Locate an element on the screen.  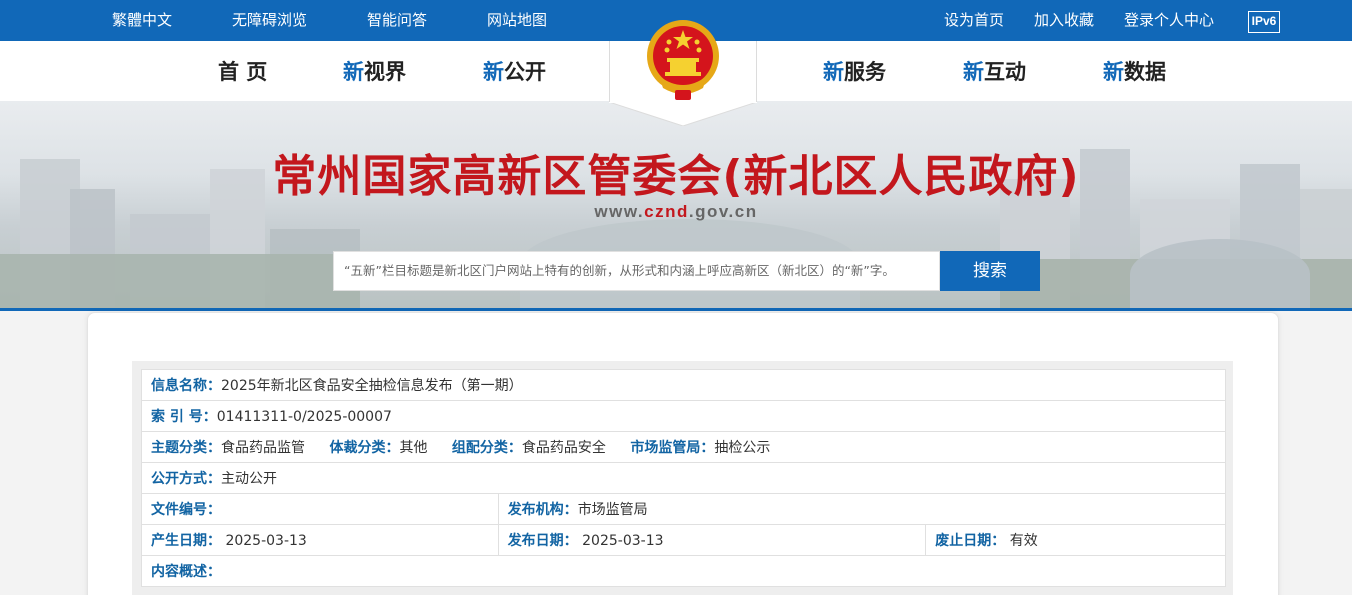
nav-interaction: 新互动 is located at coordinates (994, 71).